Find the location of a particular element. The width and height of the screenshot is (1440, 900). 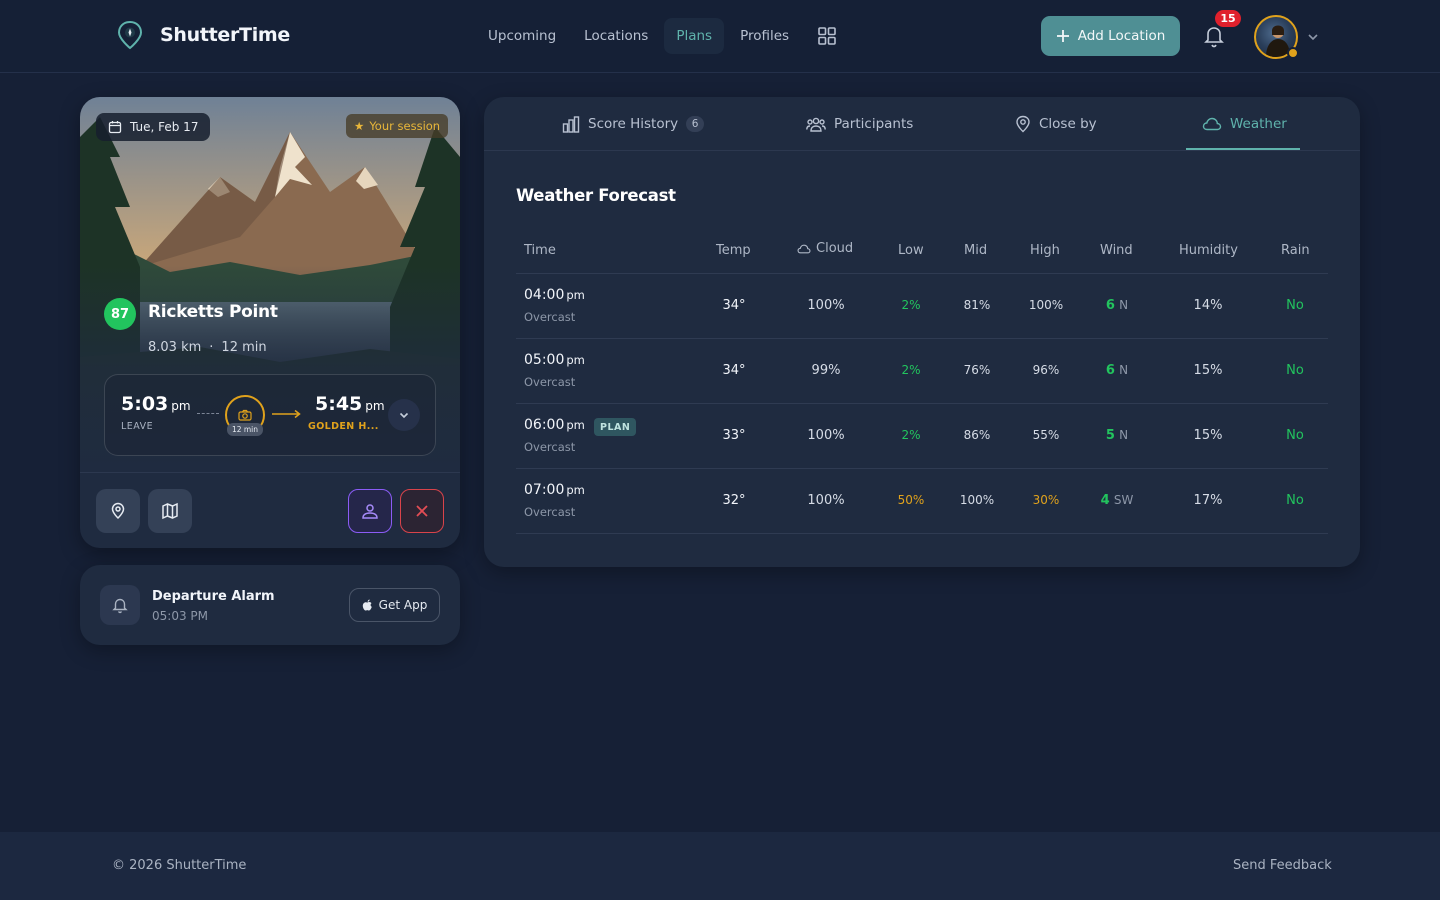

location-name: Ricketts Point is located at coordinates (213, 312).